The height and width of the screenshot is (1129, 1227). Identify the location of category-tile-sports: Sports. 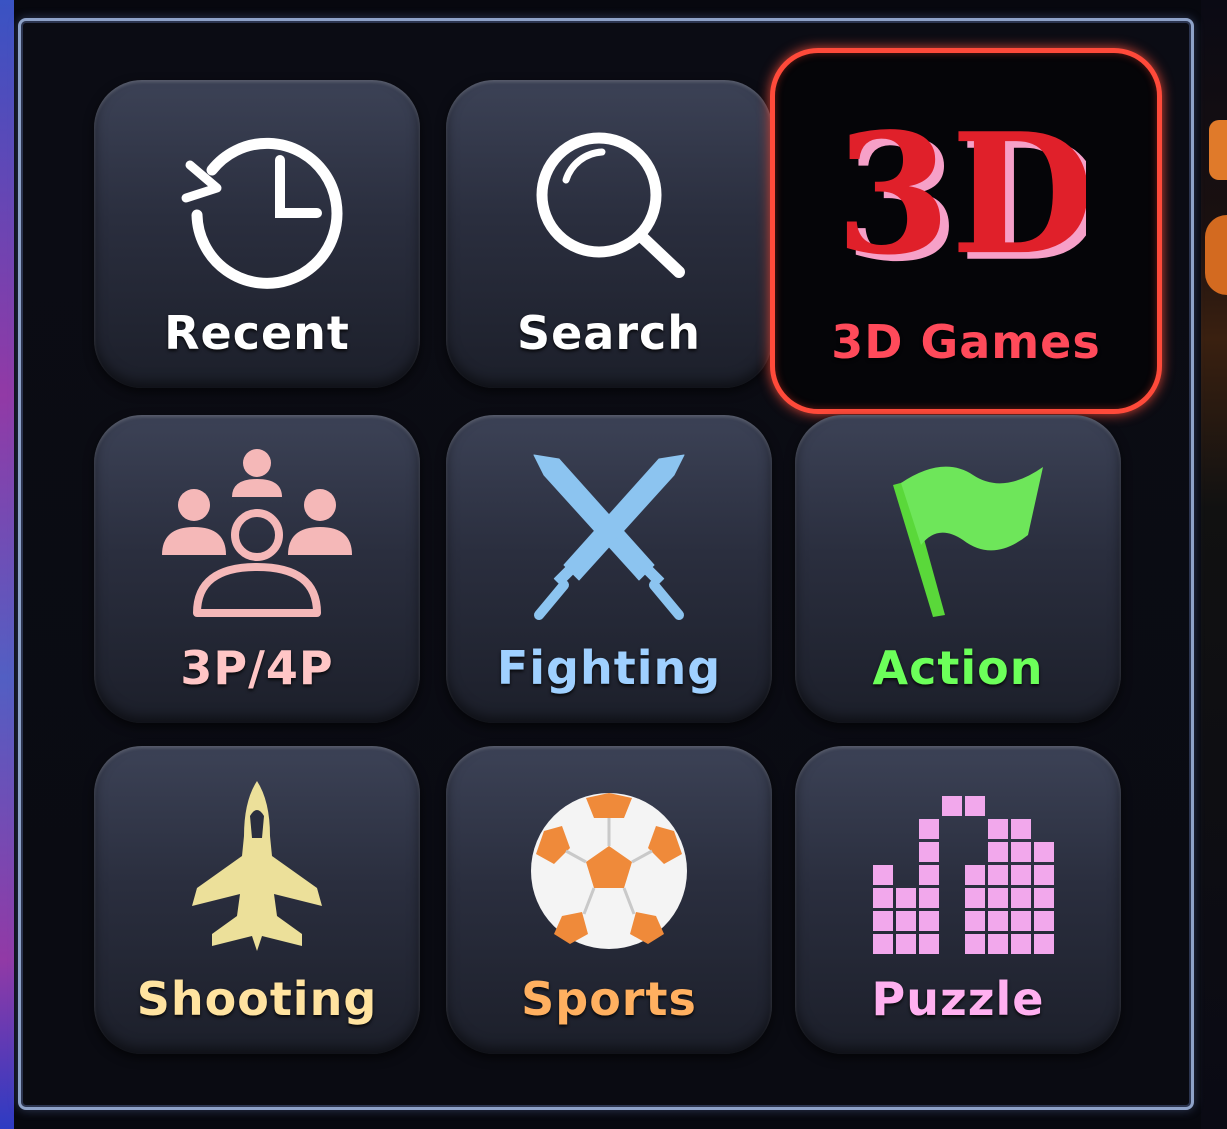
(609, 900).